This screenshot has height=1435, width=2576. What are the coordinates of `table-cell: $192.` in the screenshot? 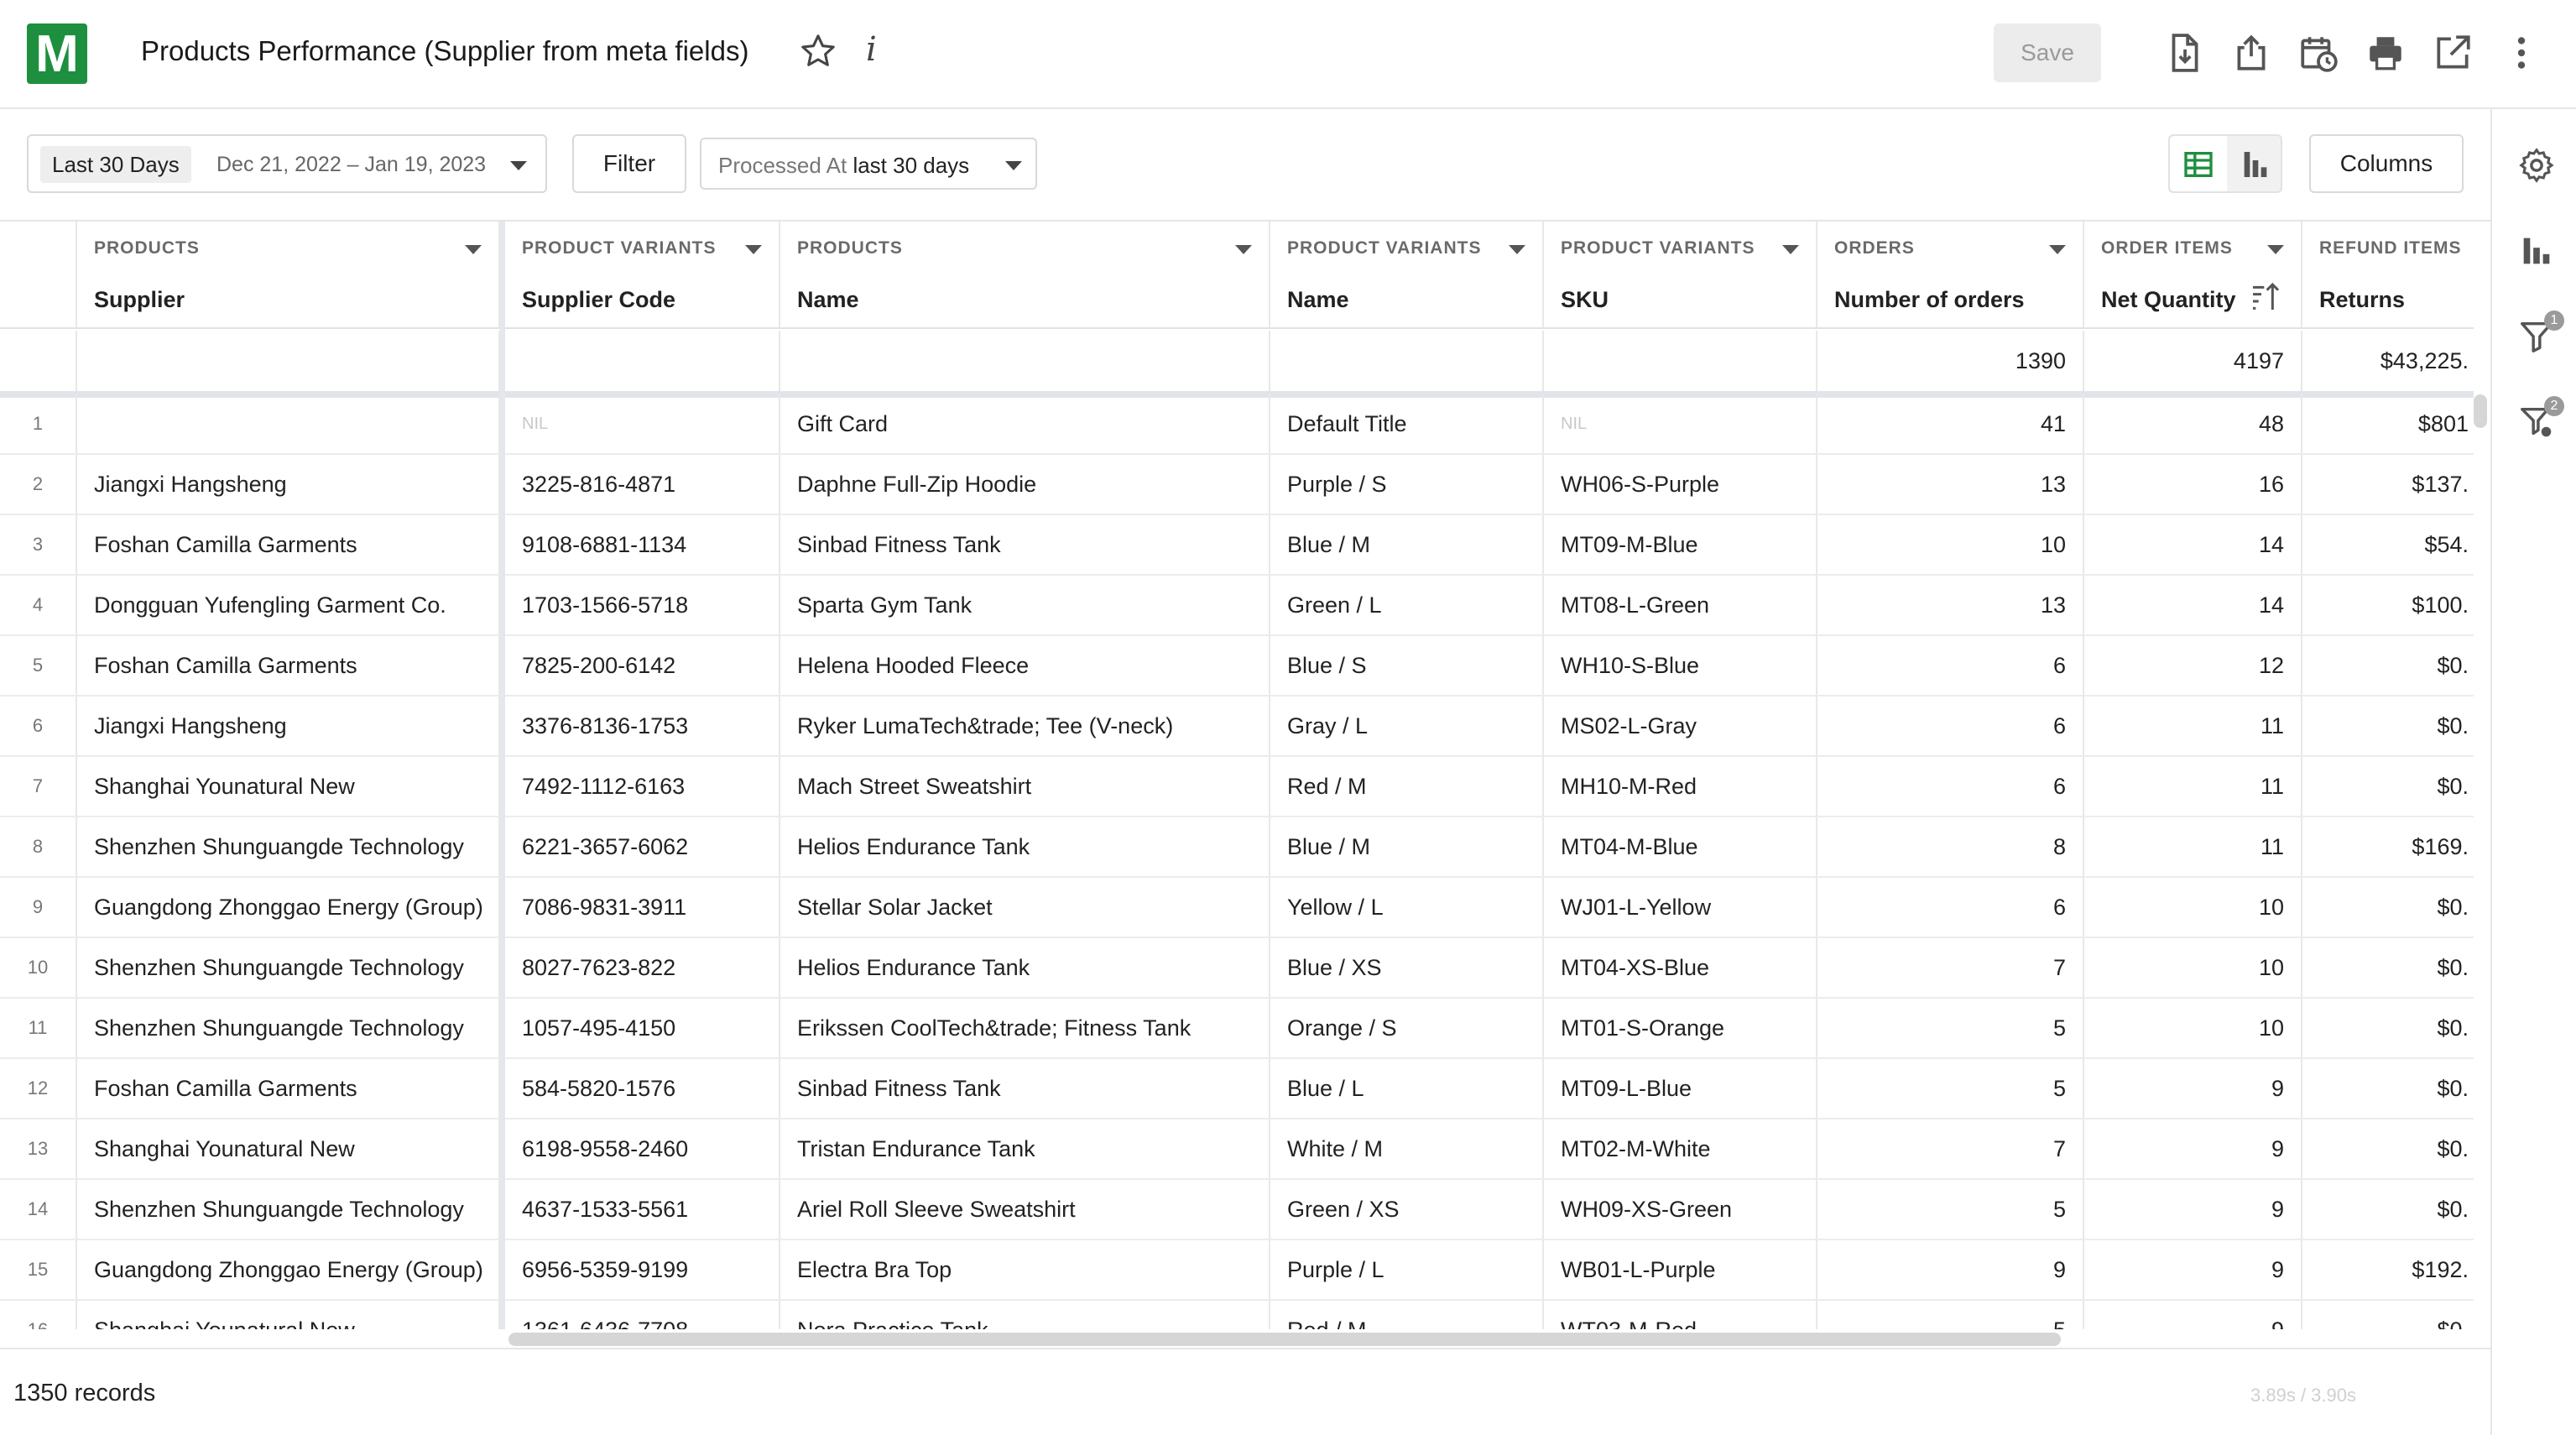 It's located at (2388, 1269).